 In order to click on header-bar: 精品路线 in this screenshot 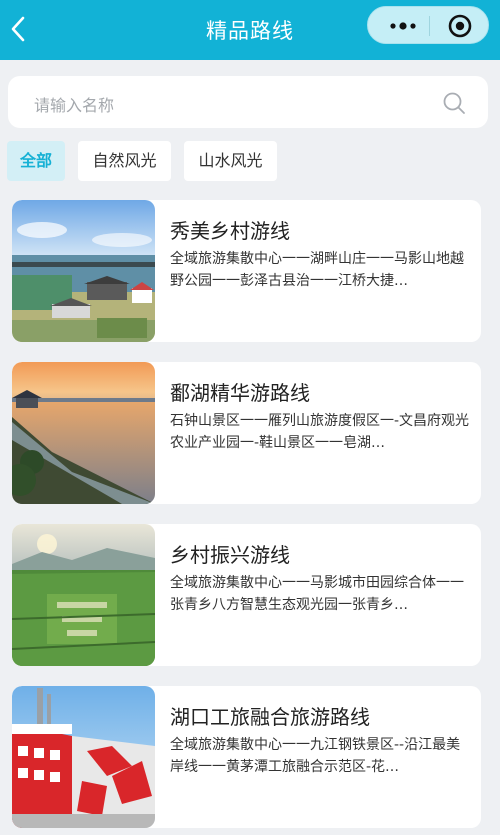, I will do `click(250, 30)`.